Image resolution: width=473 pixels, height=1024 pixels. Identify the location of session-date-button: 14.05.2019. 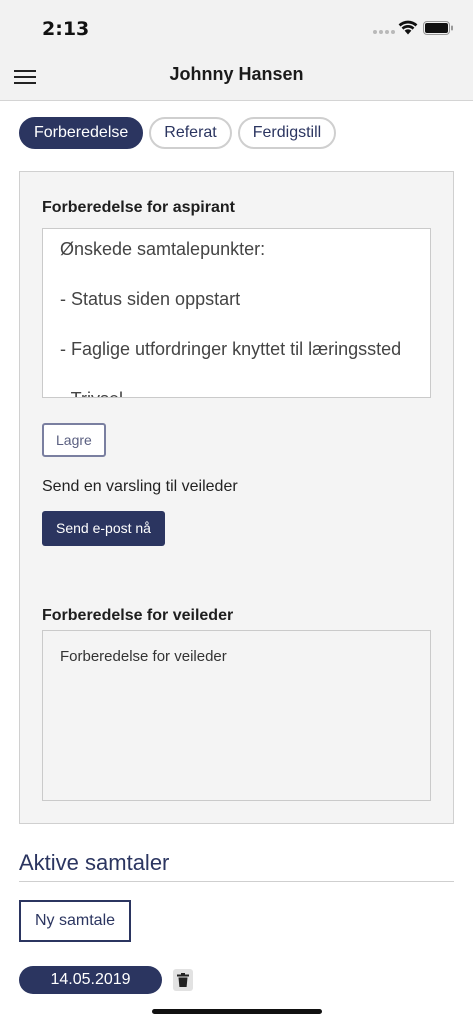
(90, 980).